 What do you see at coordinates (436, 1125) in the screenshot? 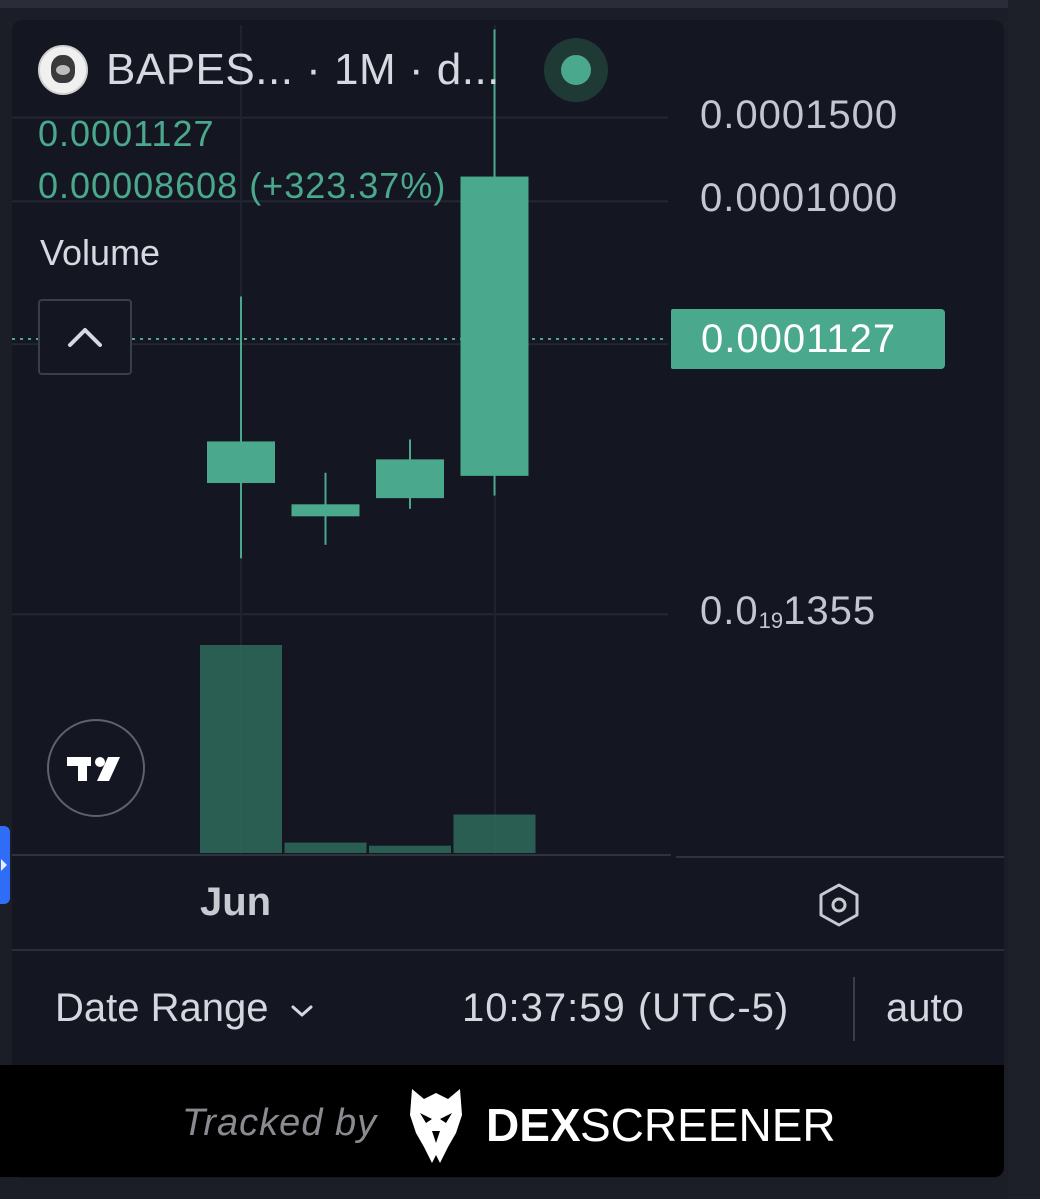
I see `eagle-logo-icon` at bounding box center [436, 1125].